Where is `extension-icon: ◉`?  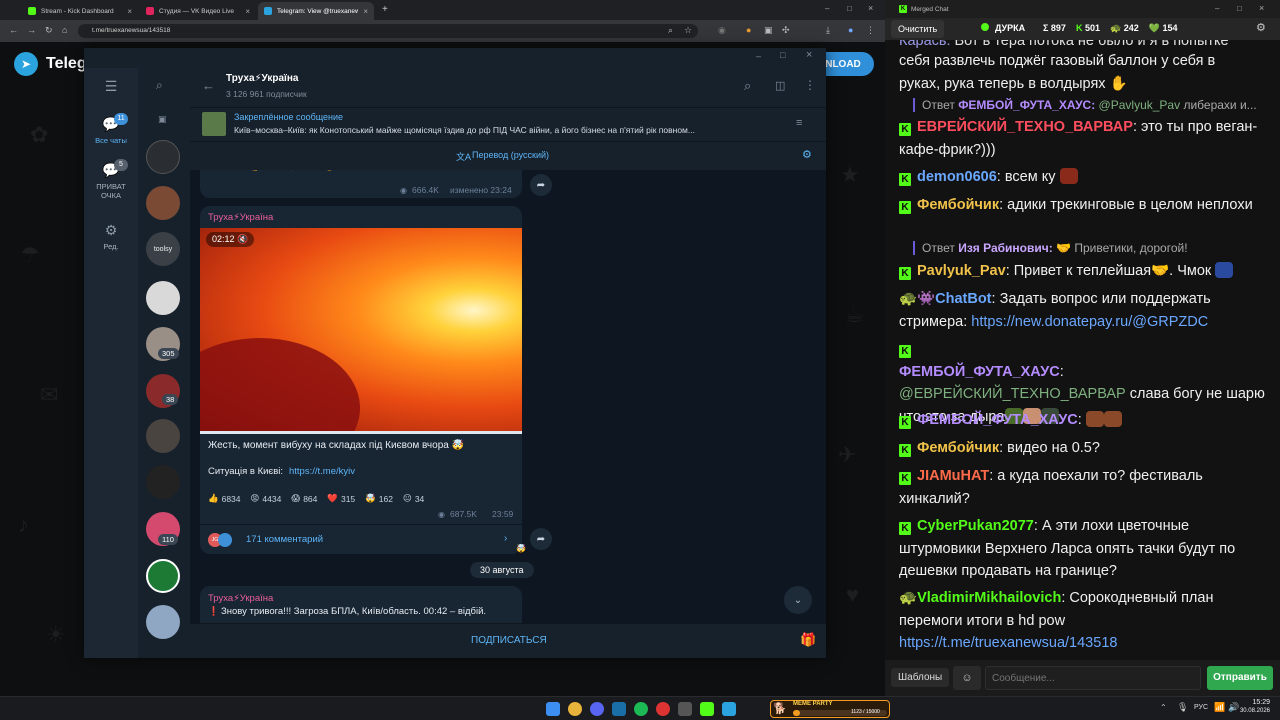
extension-icon: ◉ is located at coordinates (722, 30).